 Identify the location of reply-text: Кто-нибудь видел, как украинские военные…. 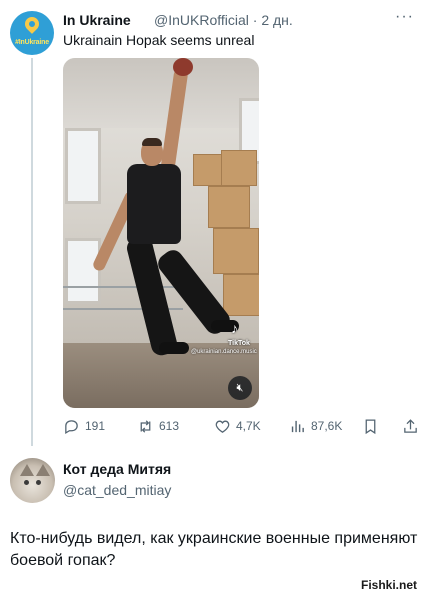
(214, 549).